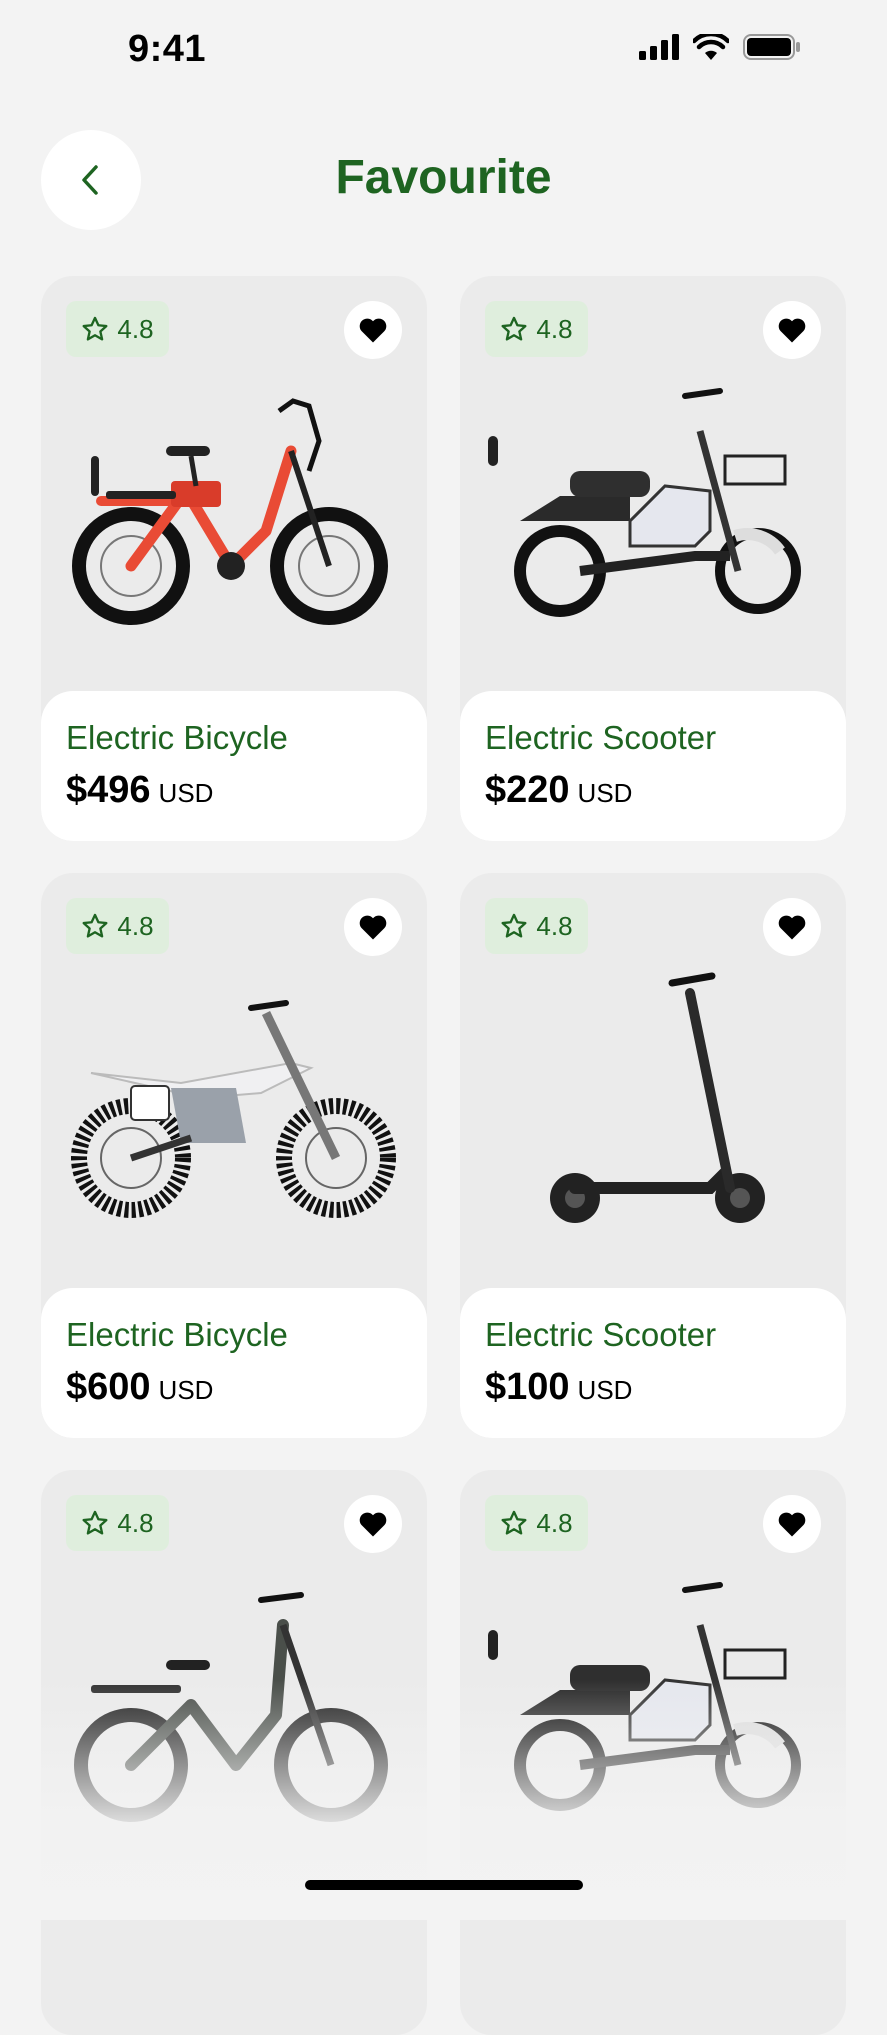 This screenshot has height=2035, width=887. I want to click on product-price: $496 USD, so click(139, 790).